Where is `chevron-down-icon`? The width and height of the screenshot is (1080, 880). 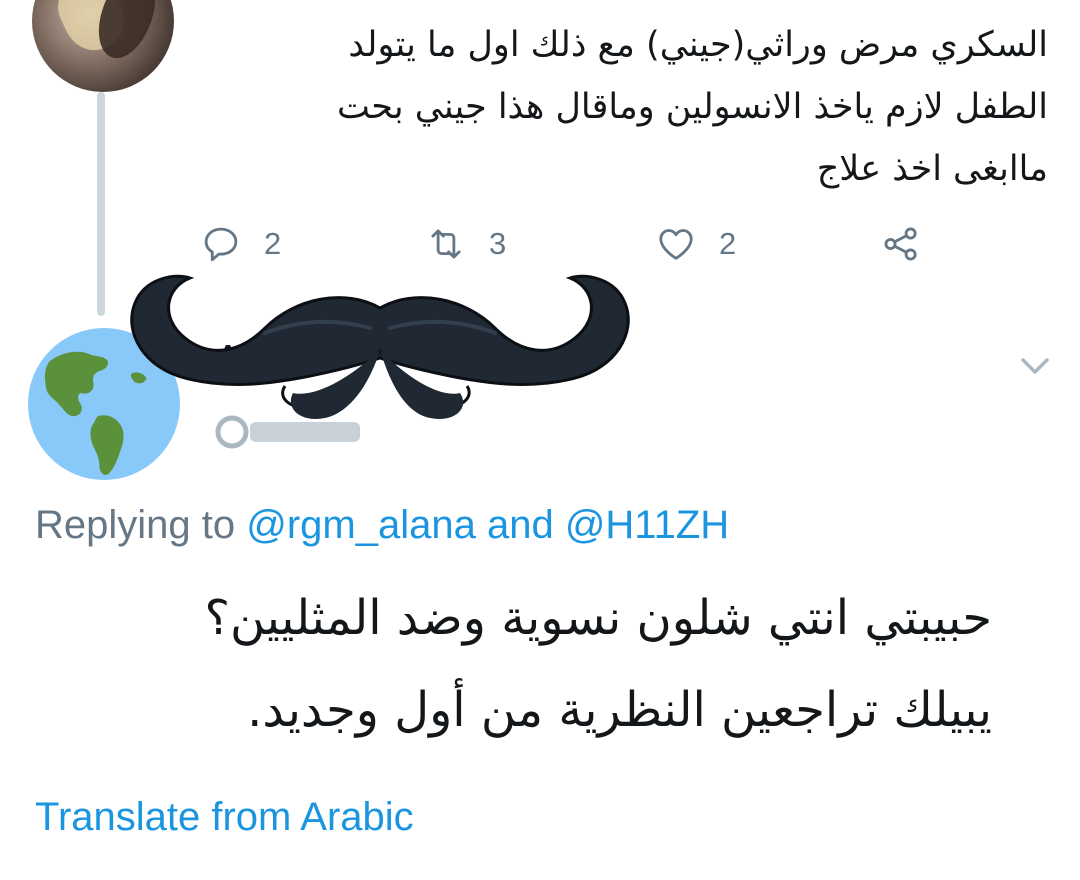 chevron-down-icon is located at coordinates (1035, 366).